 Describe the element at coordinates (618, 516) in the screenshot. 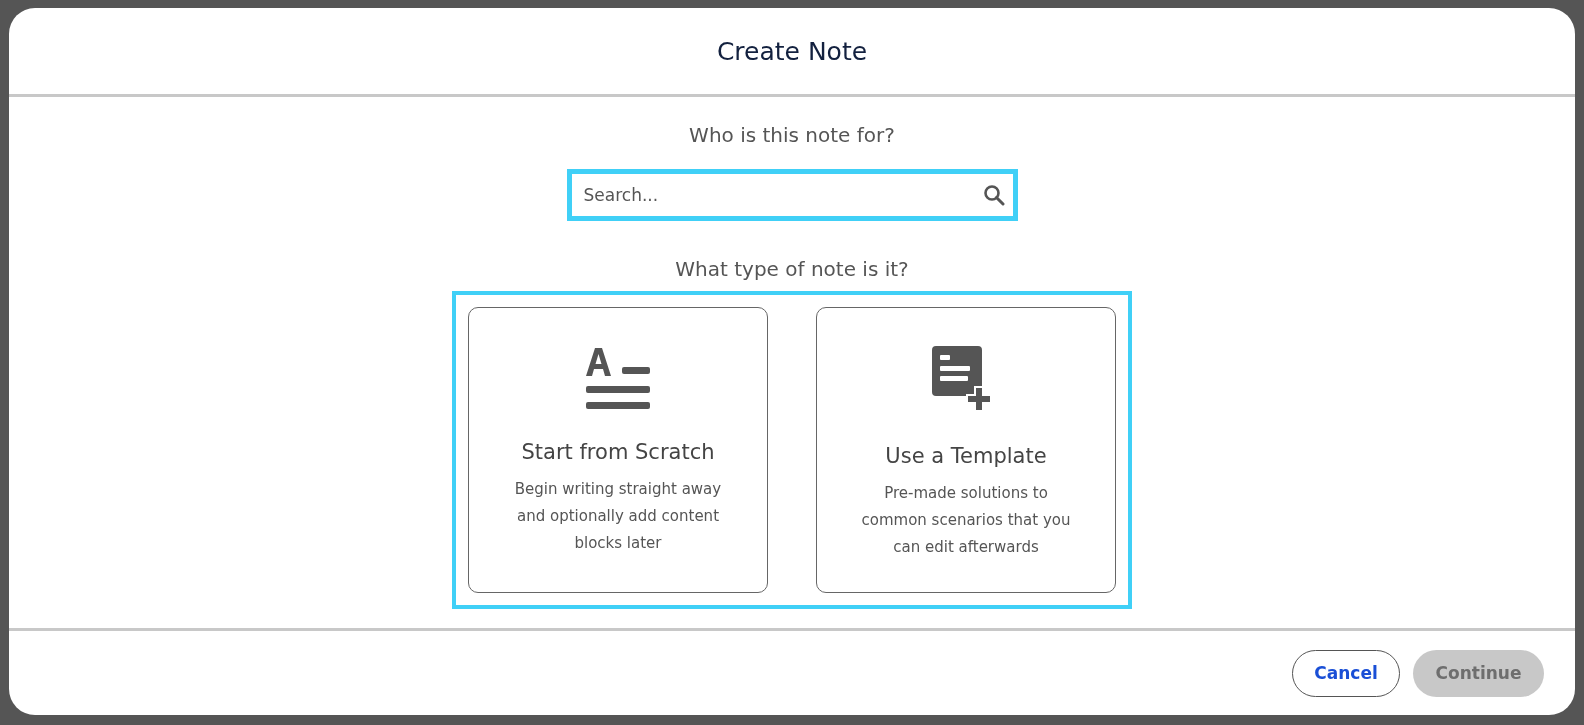

I see `option-description: Begin writing straight away and optionally add content blocks later` at that location.